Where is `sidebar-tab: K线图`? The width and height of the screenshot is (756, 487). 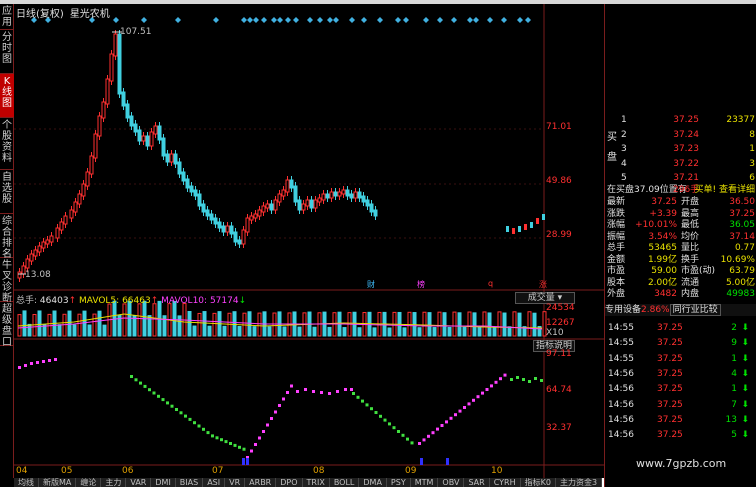 sidebar-tab: K线图 is located at coordinates (7, 96).